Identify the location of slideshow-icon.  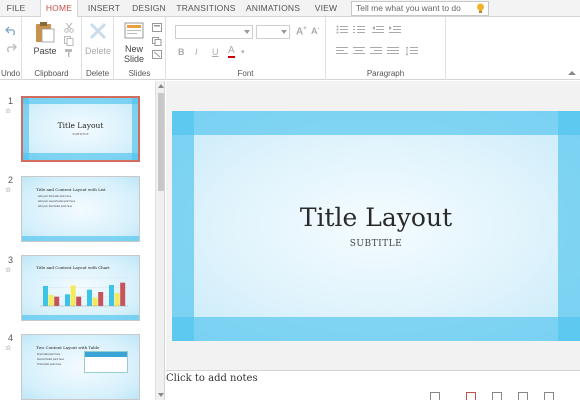
(549, 396).